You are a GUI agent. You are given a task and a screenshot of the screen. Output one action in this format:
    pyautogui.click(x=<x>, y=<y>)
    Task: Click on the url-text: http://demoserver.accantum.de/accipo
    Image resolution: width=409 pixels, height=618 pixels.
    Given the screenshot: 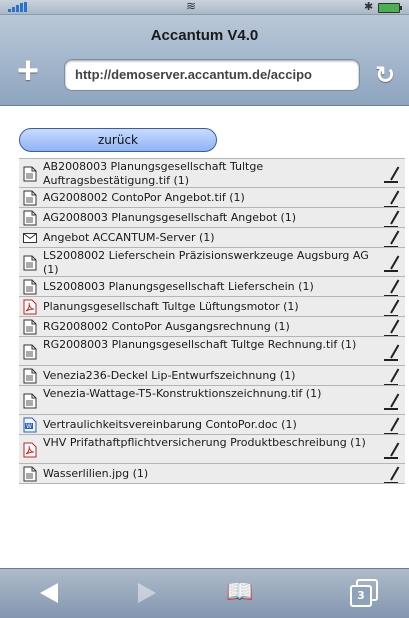 What is the action you would take?
    pyautogui.click(x=193, y=74)
    